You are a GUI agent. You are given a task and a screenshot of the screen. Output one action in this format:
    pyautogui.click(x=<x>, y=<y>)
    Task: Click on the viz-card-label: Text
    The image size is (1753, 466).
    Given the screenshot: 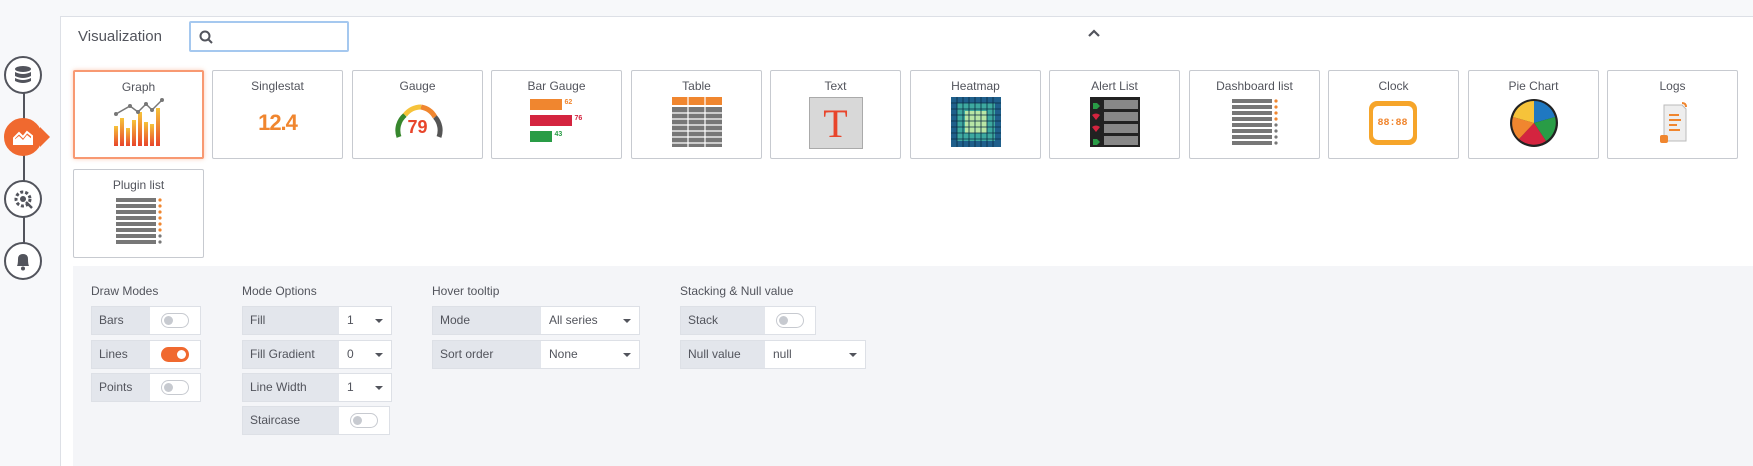 What is the action you would take?
    pyautogui.click(x=835, y=86)
    